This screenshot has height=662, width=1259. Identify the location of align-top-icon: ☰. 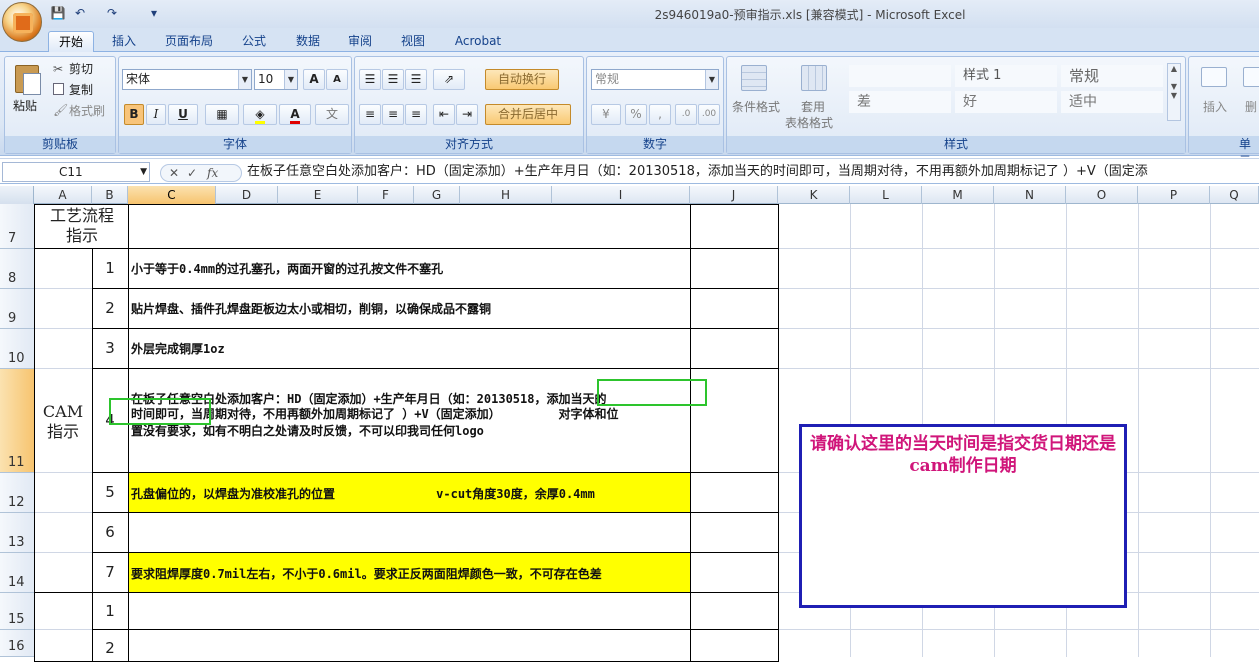
(370, 79).